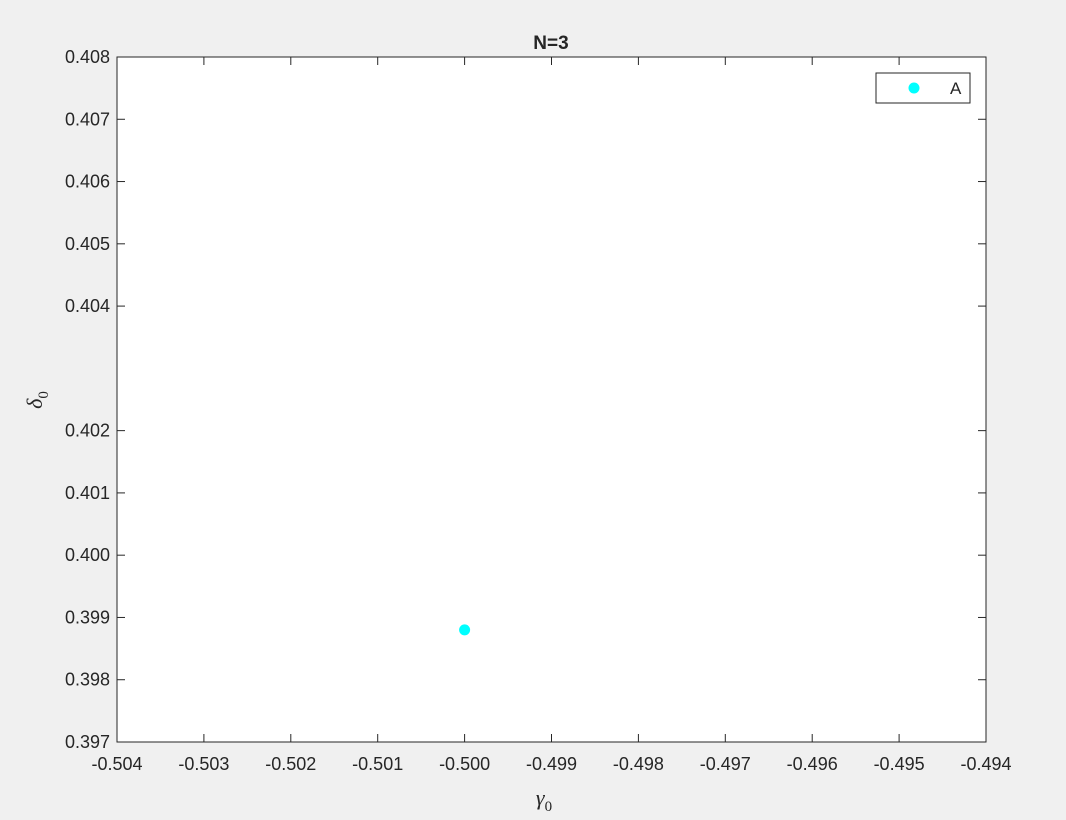  What do you see at coordinates (87, 182) in the screenshot?
I see `y-tick-label: 0.406` at bounding box center [87, 182].